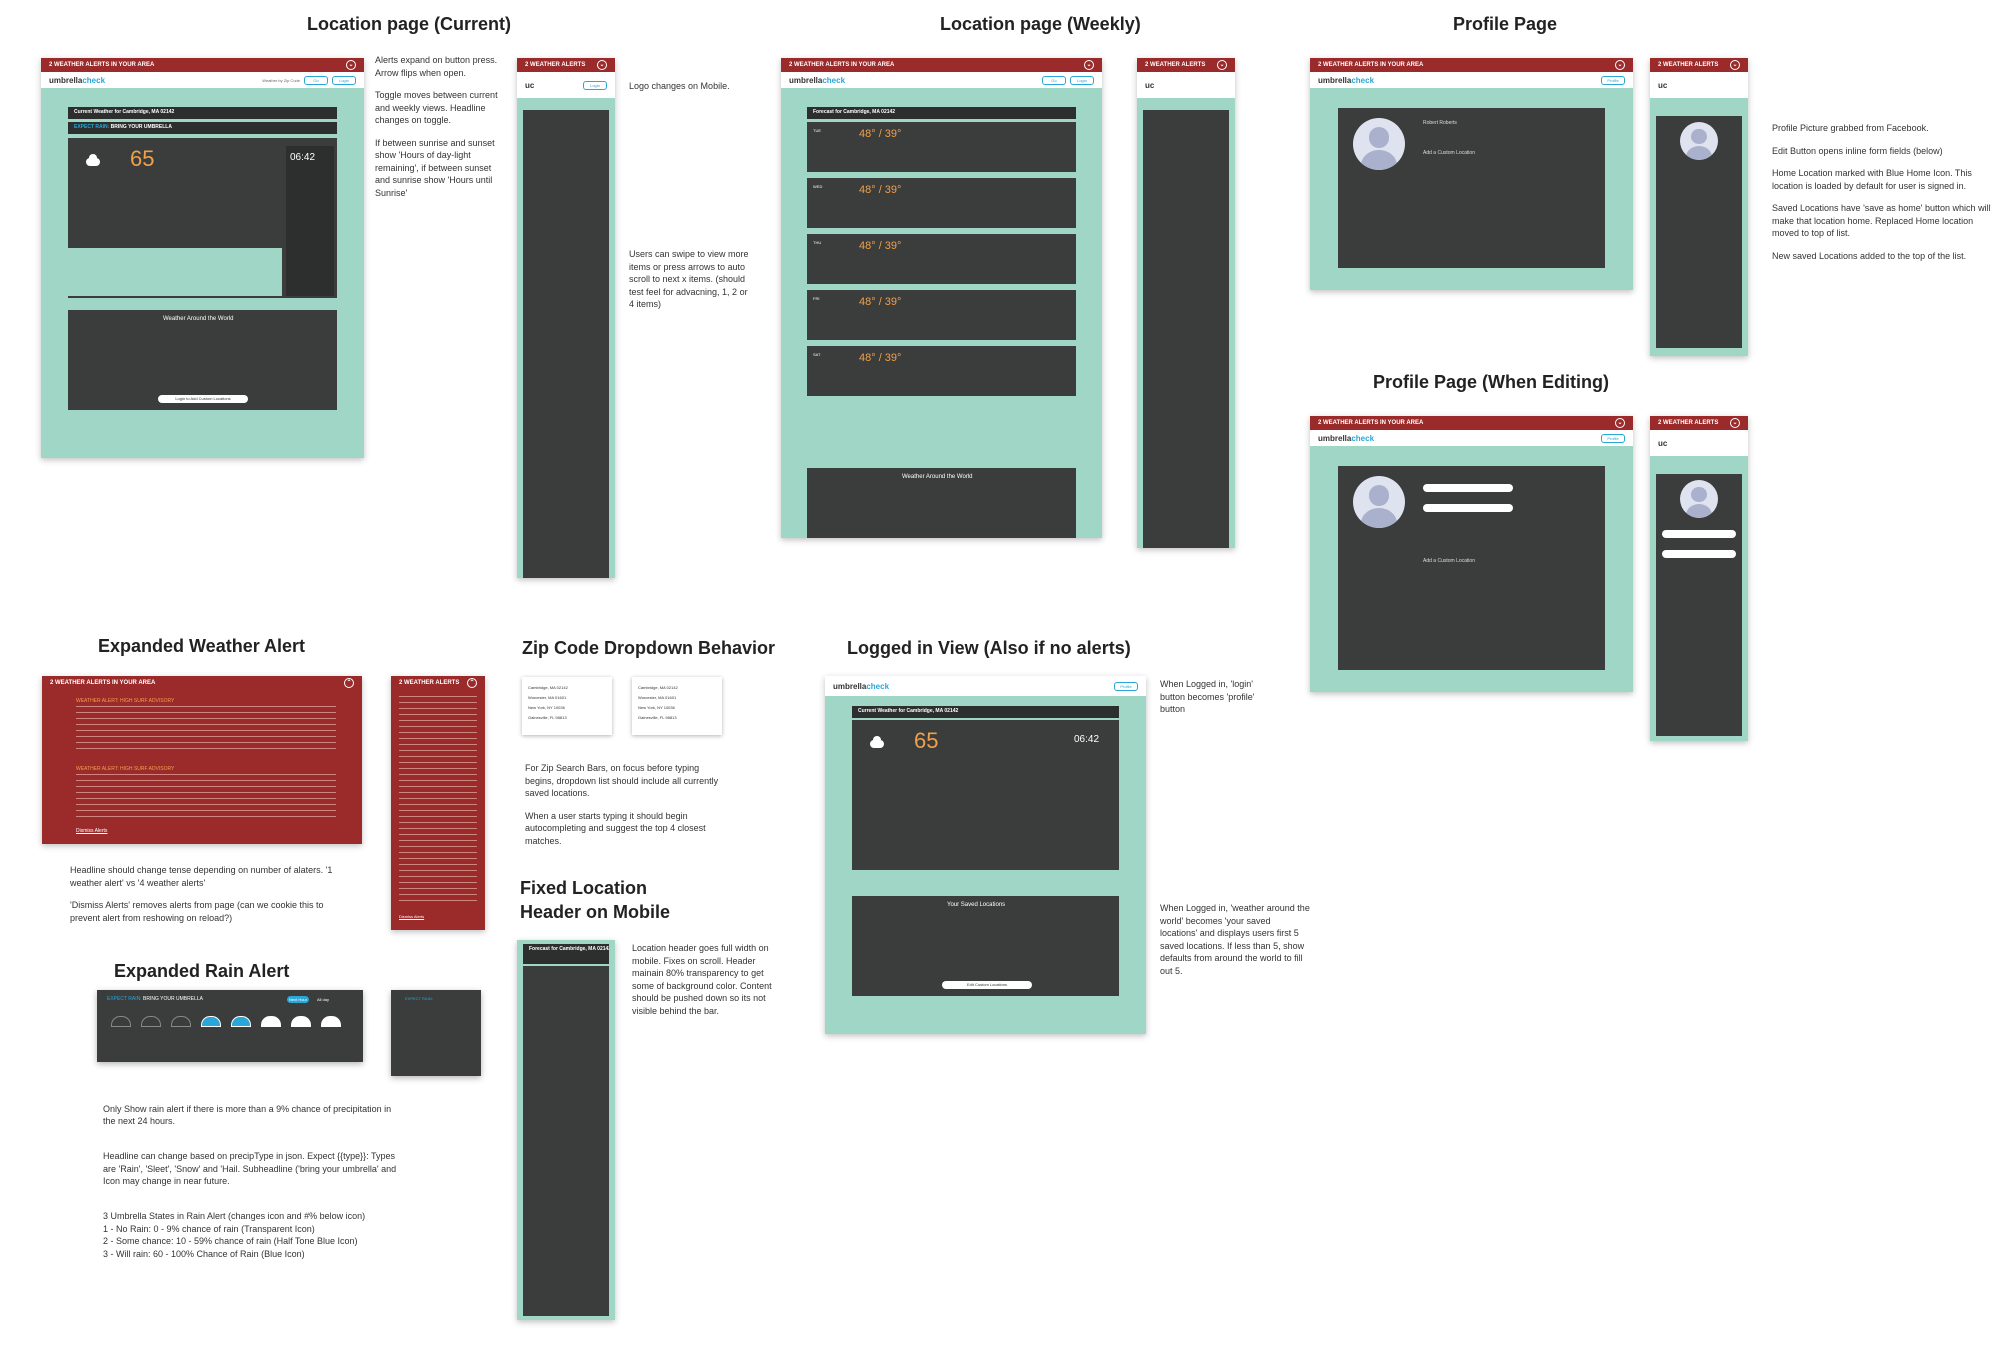  Describe the element at coordinates (1440, 123) in the screenshot. I see `profile-name: Robert Roberts` at that location.